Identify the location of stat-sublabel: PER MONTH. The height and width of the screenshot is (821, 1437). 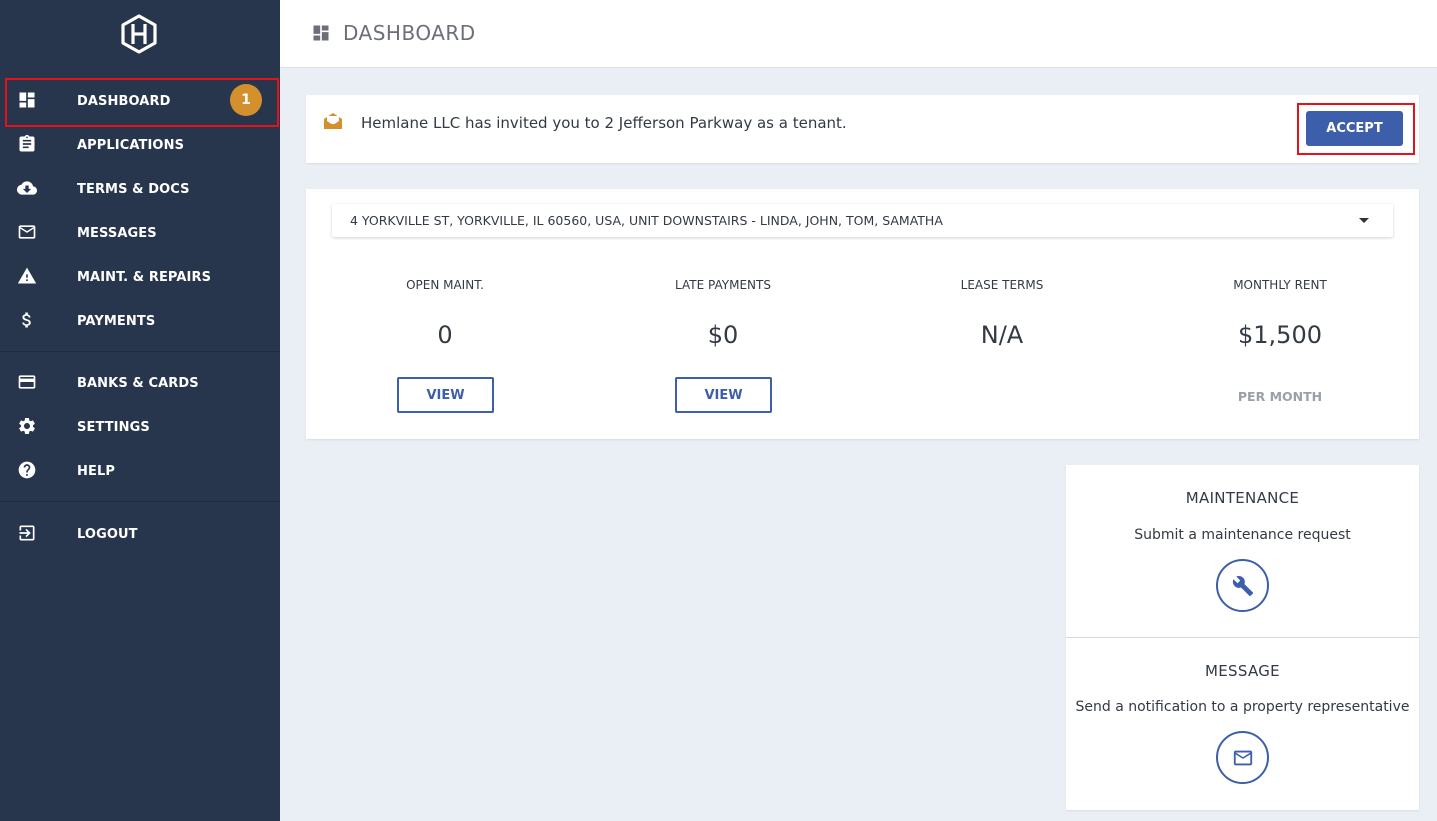
(1280, 396).